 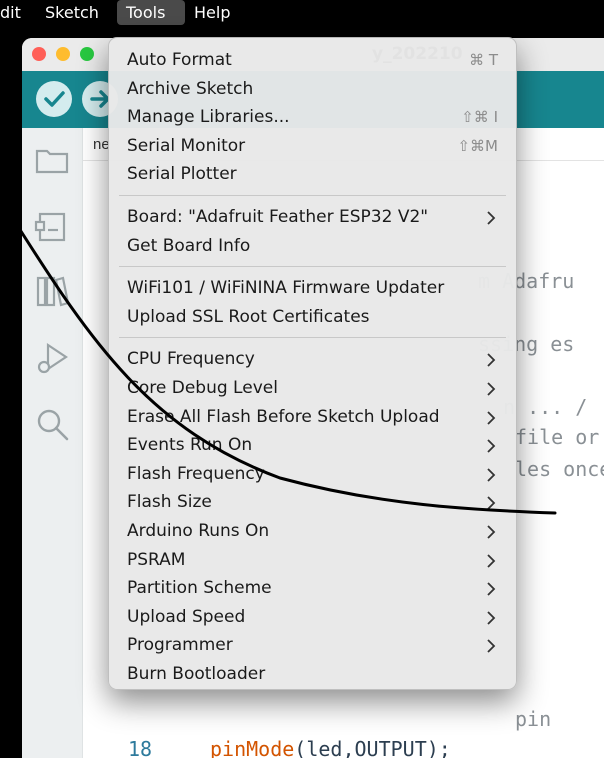 I want to click on minimize-window-button, so click(x=63, y=54).